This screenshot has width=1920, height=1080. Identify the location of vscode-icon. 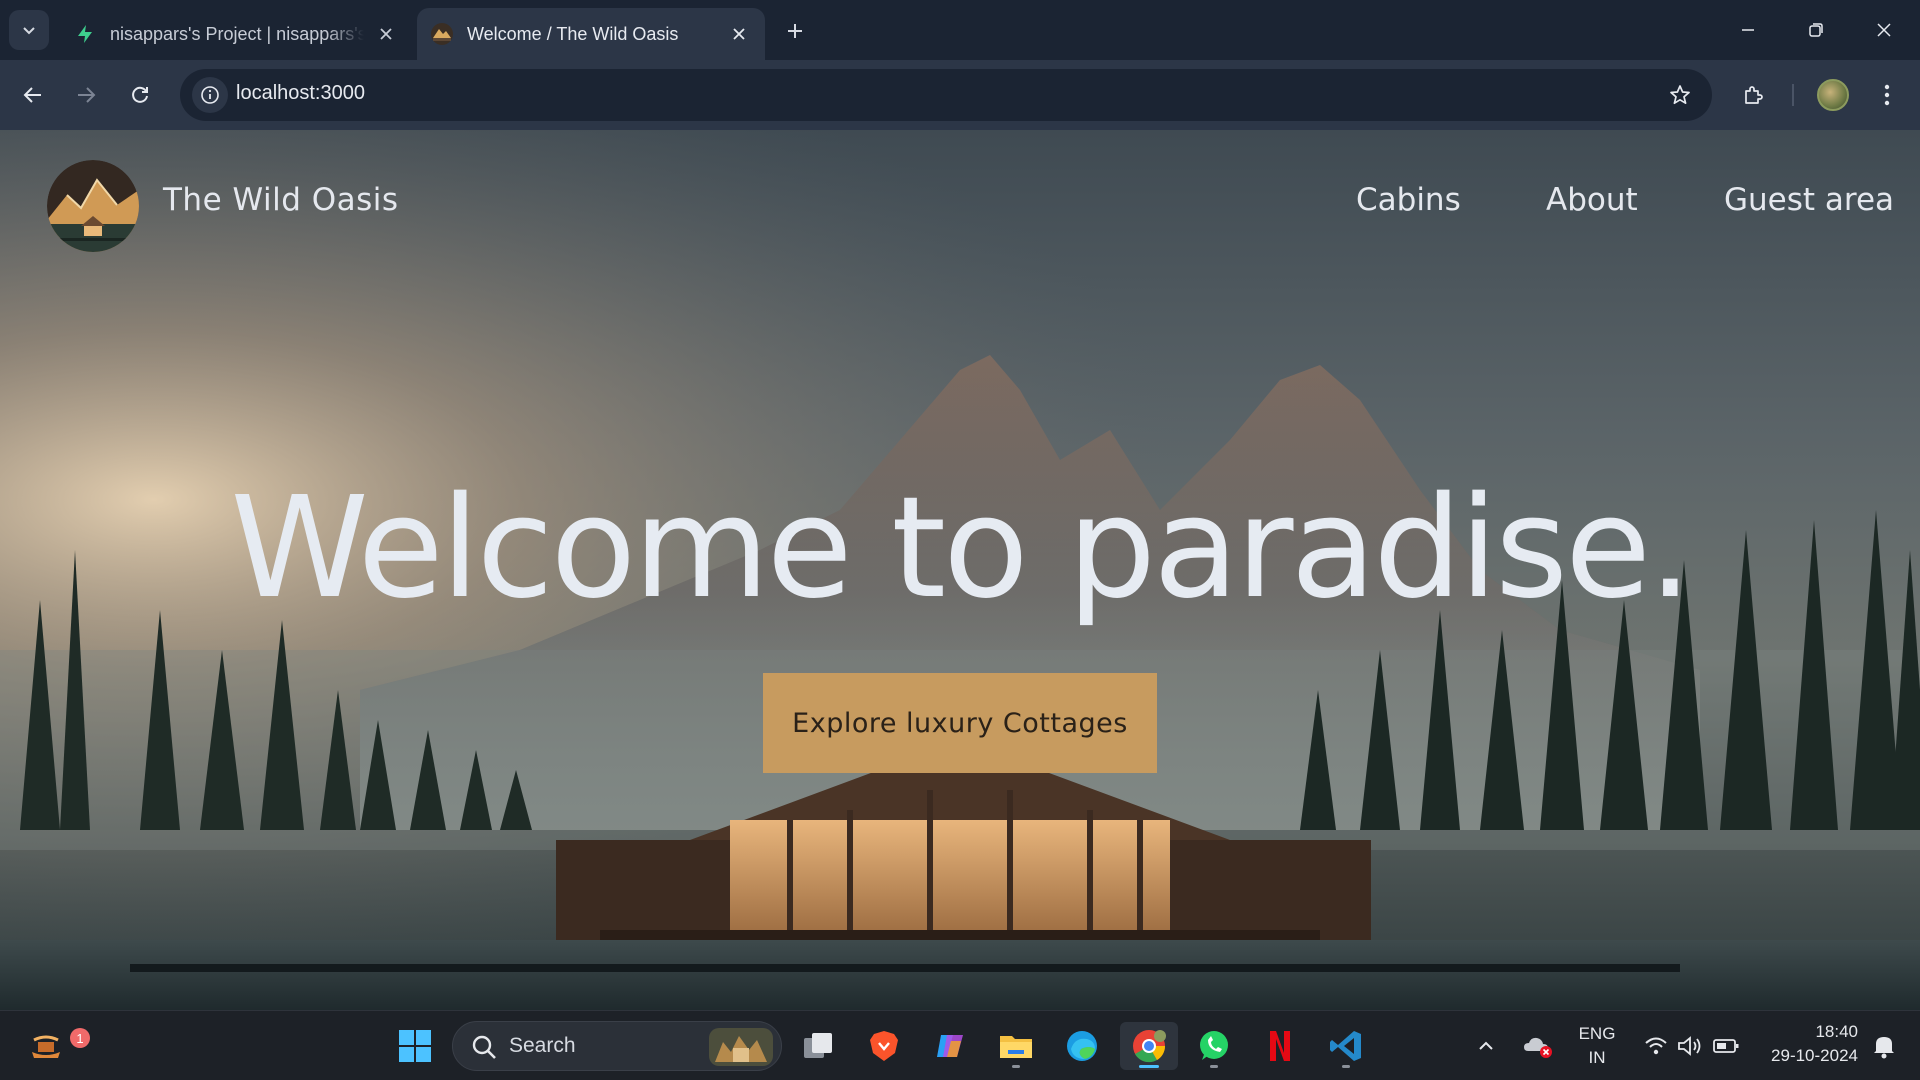
(1345, 1046).